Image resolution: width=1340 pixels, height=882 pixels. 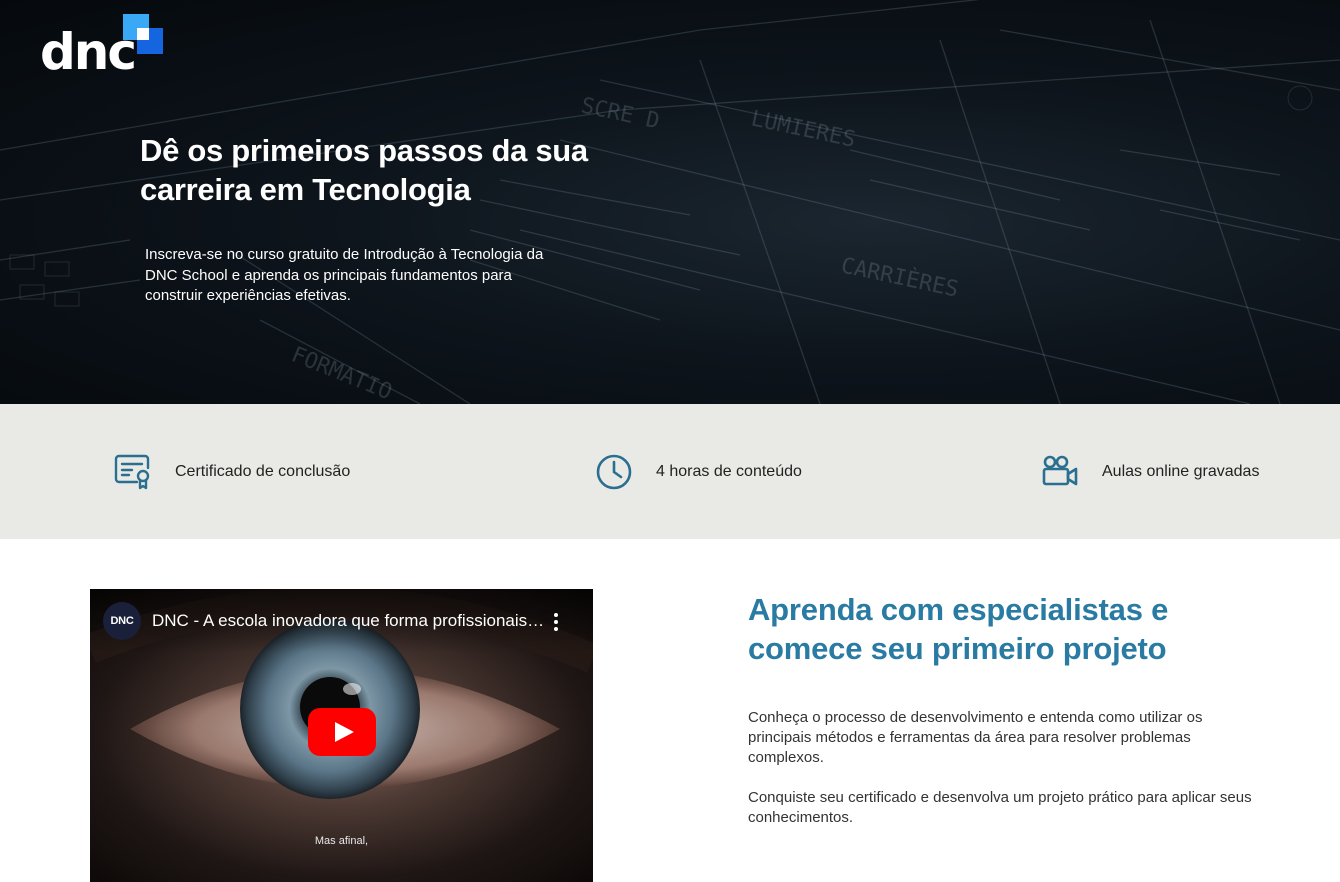 What do you see at coordinates (614, 471) in the screenshot?
I see `clock-icon` at bounding box center [614, 471].